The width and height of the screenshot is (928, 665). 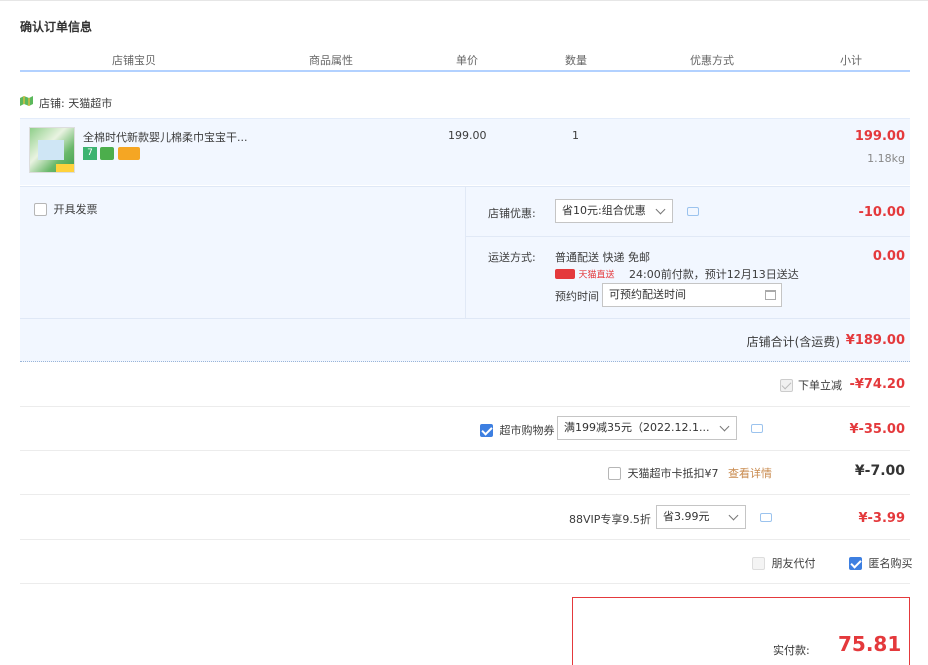 What do you see at coordinates (879, 471) in the screenshot?
I see `tmall-card-amount: ¥-7.00` at bounding box center [879, 471].